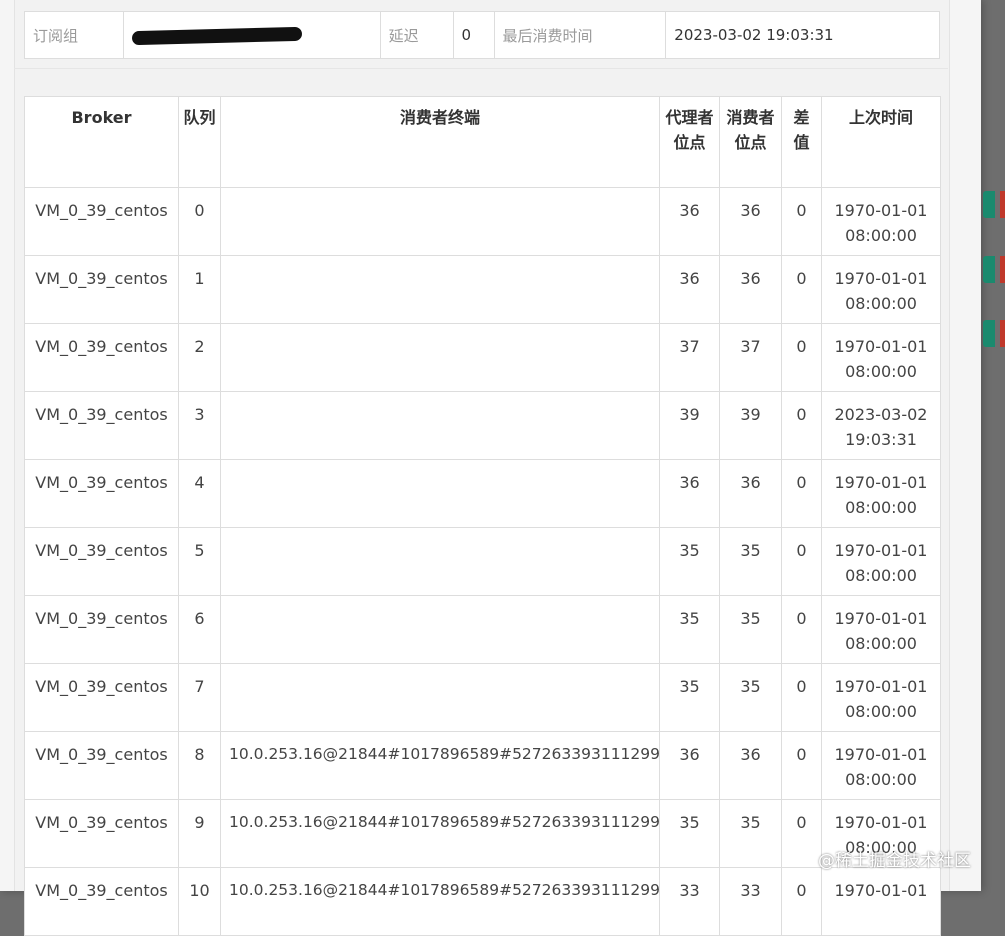 Image resolution: width=1005 pixels, height=936 pixels. I want to click on last-time-cell: 2023-03-02 19:03:31, so click(881, 425).